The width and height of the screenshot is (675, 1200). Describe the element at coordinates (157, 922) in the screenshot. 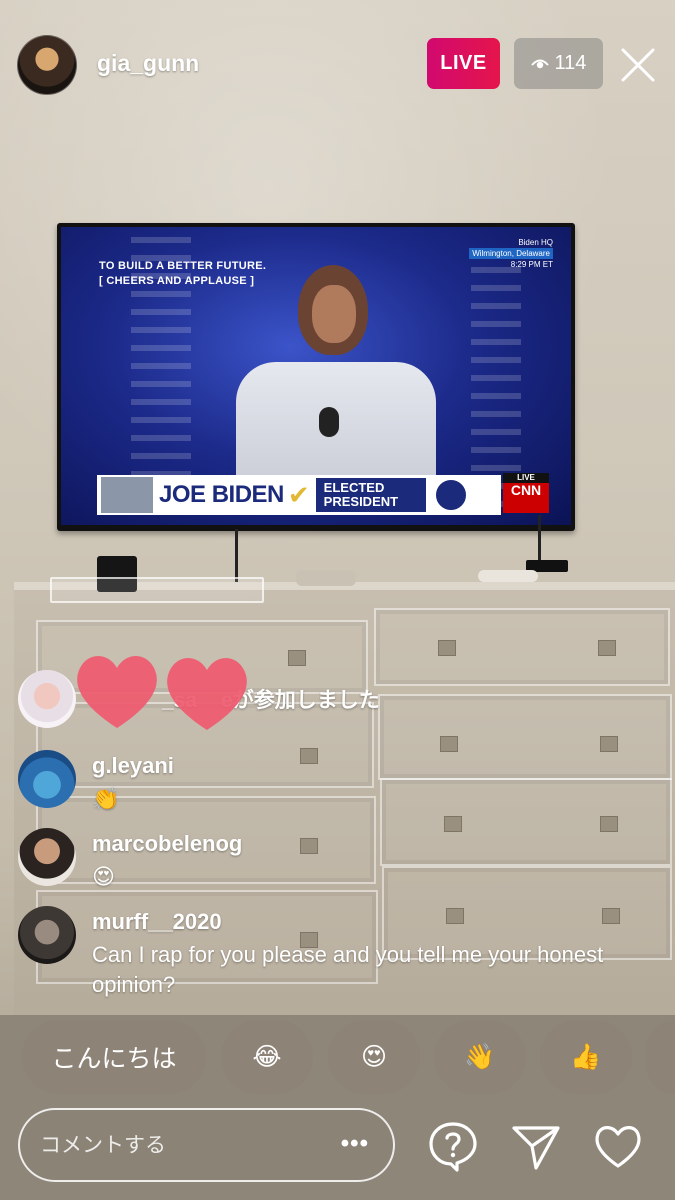

I see `commenter-username: murff__2020` at that location.